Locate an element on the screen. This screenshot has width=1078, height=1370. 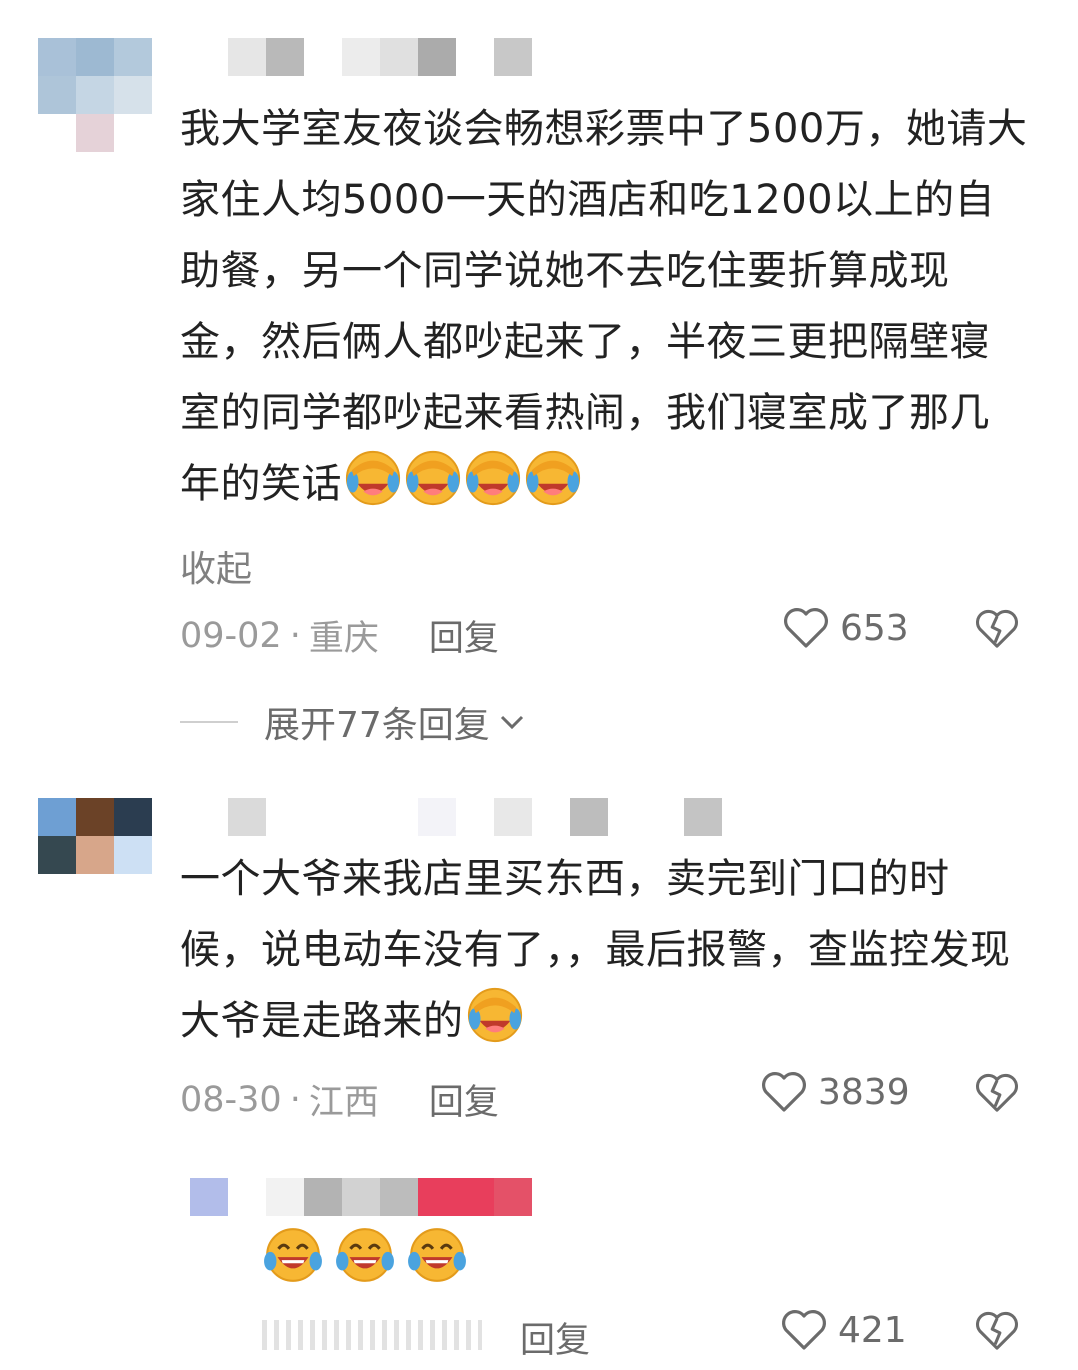
like-count: 653 is located at coordinates (874, 628).